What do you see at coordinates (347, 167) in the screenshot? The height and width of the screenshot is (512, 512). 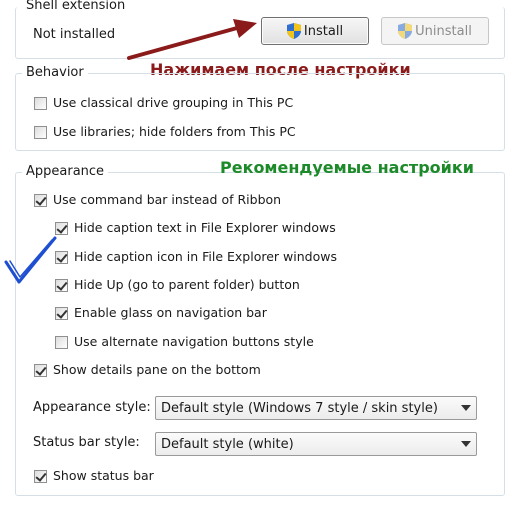 I see `annotation-recommended: Рекомендуемые настройки` at bounding box center [347, 167].